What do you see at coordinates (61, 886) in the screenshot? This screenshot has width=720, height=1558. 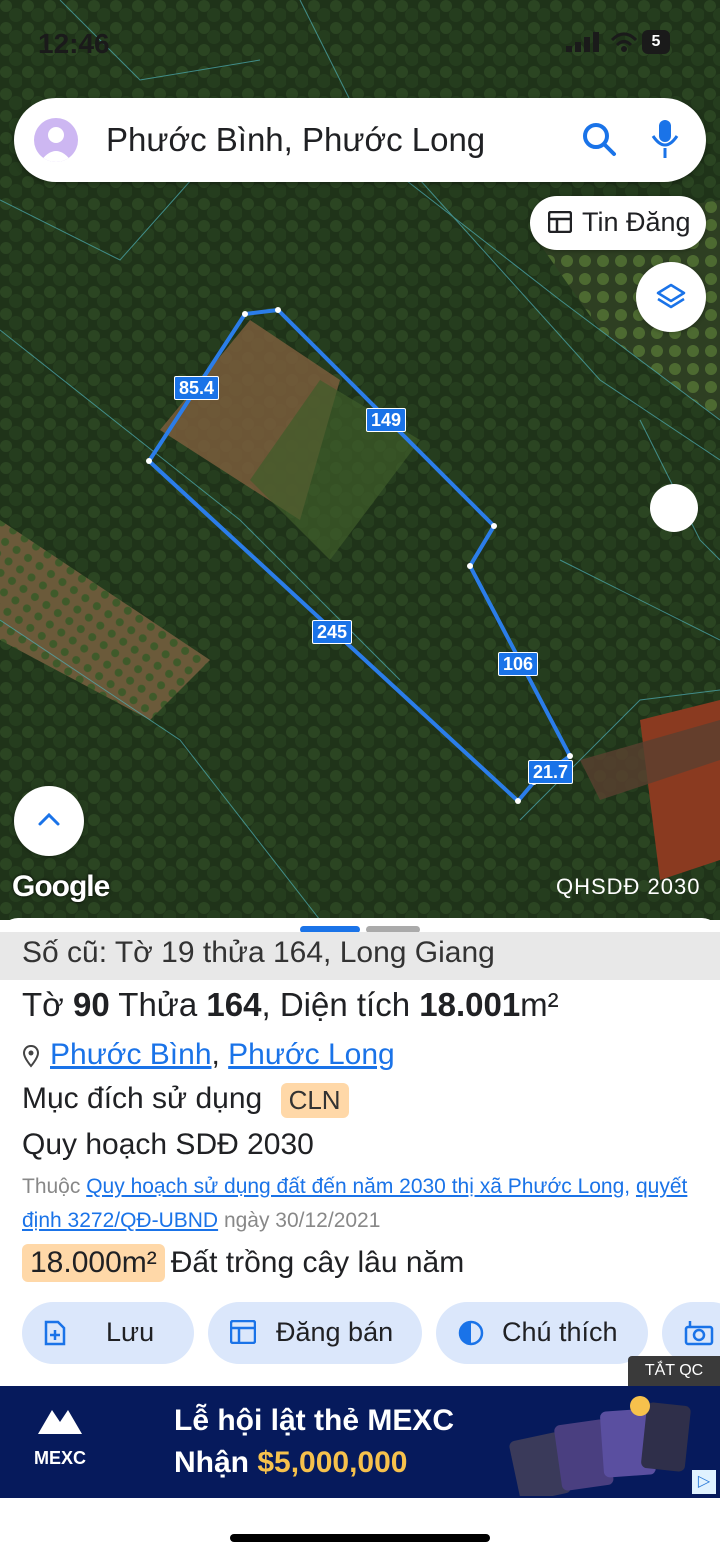 I see `google-logo: Google` at bounding box center [61, 886].